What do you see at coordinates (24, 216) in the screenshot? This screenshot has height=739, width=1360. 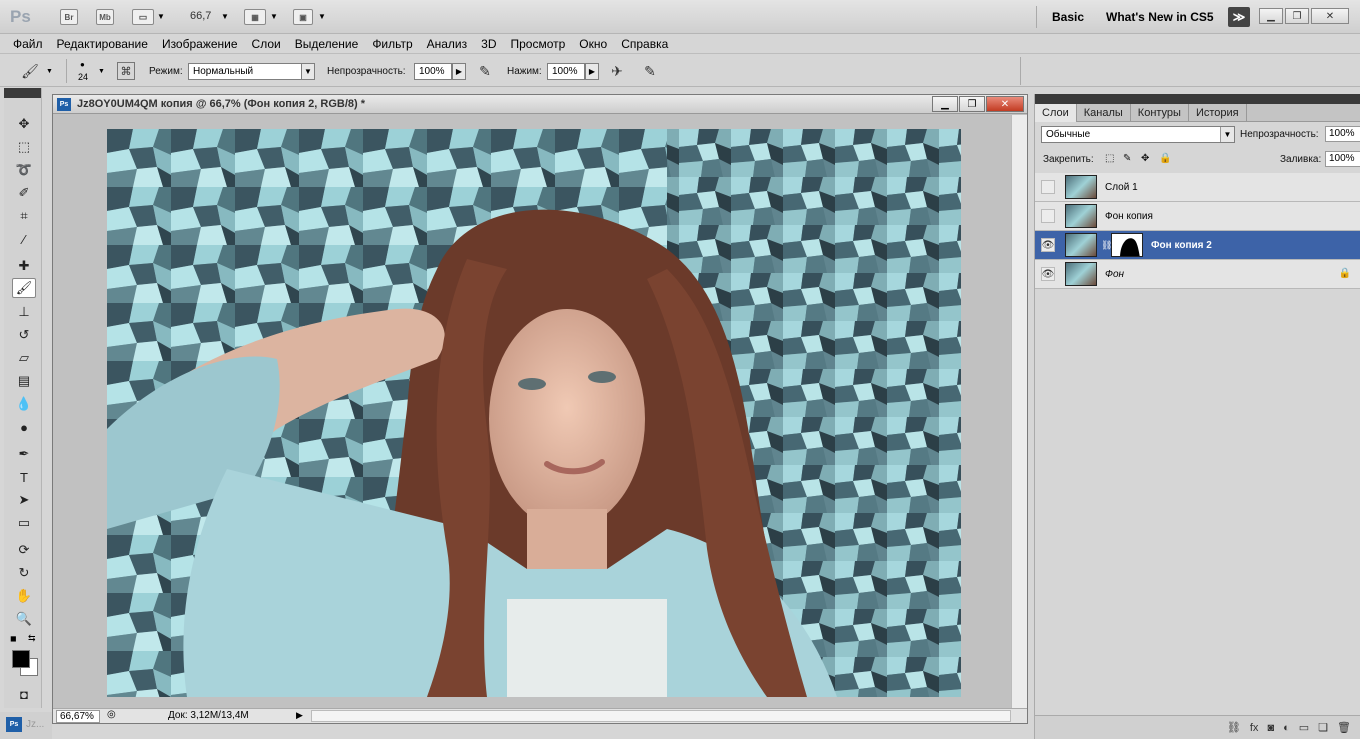 I see `crop-tool-icon: ⌗` at bounding box center [24, 216].